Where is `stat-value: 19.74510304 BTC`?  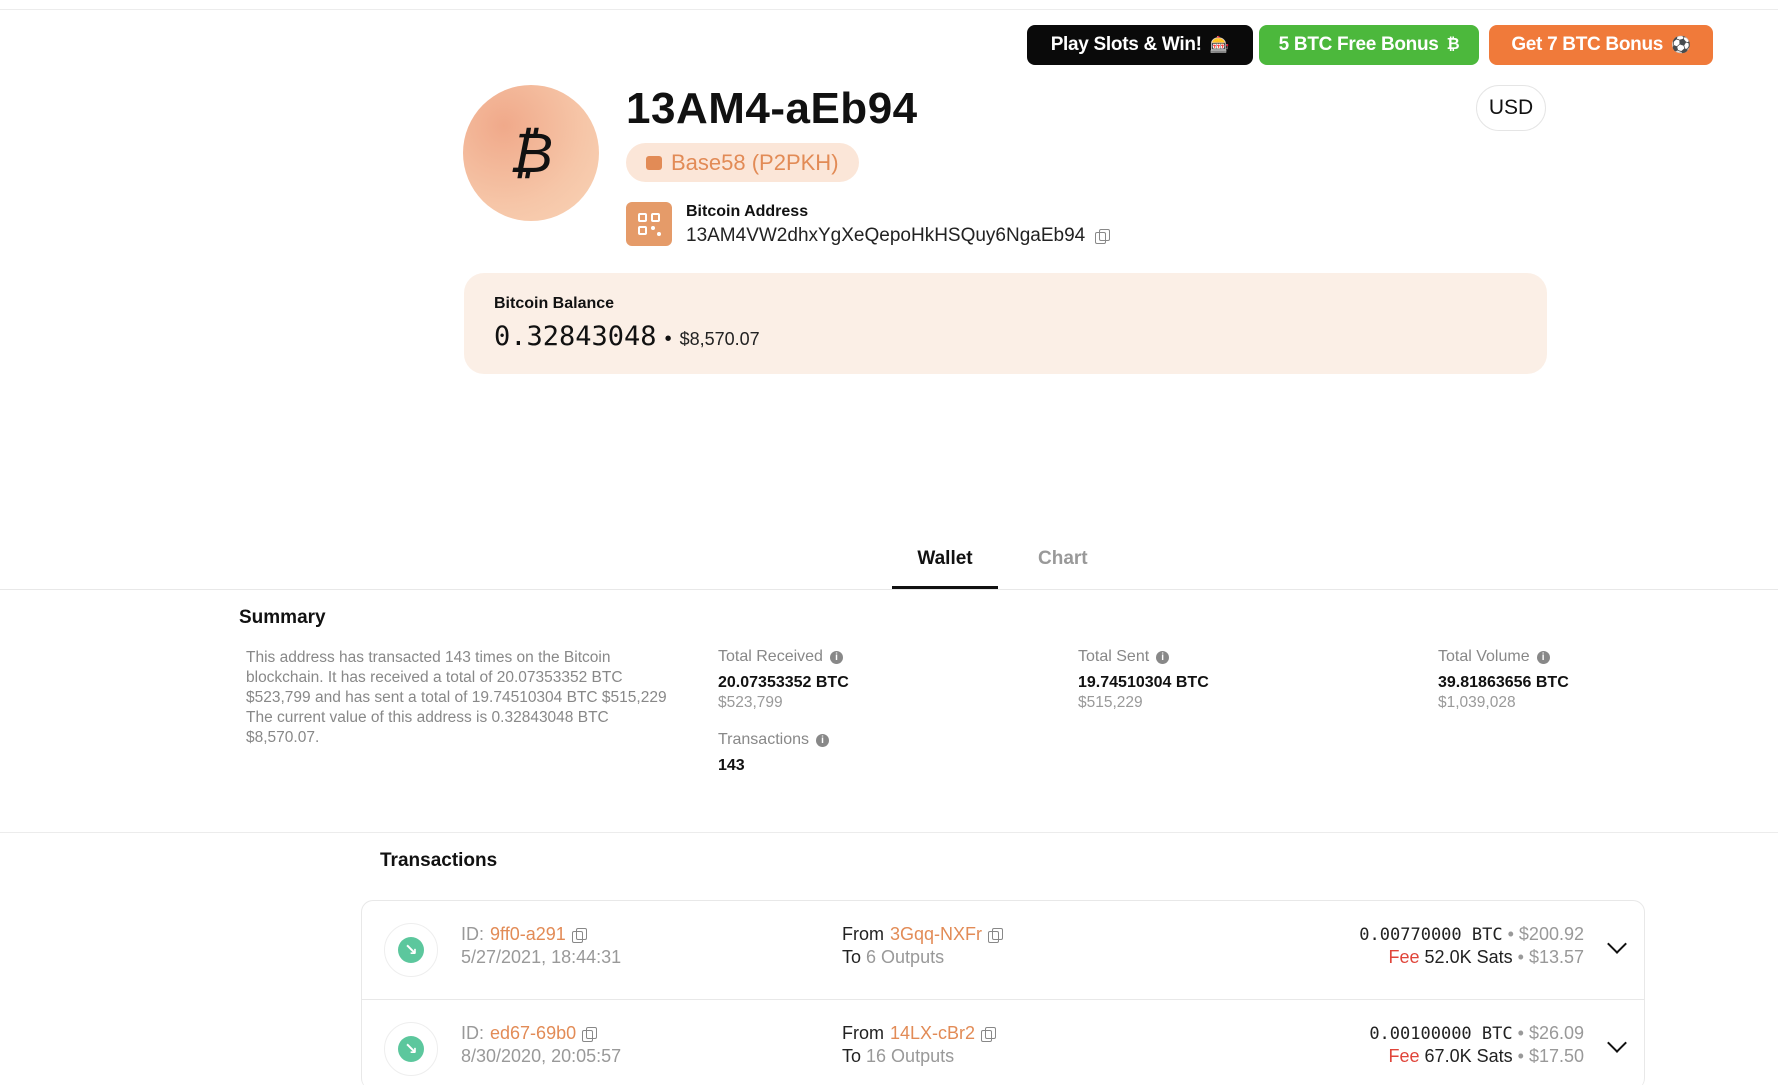 stat-value: 19.74510304 BTC is located at coordinates (1143, 682).